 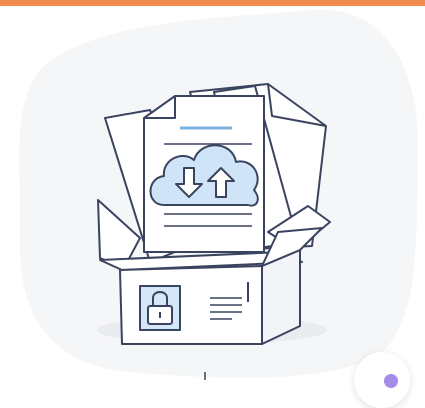 What do you see at coordinates (382, 380) in the screenshot?
I see `chat-badge` at bounding box center [382, 380].